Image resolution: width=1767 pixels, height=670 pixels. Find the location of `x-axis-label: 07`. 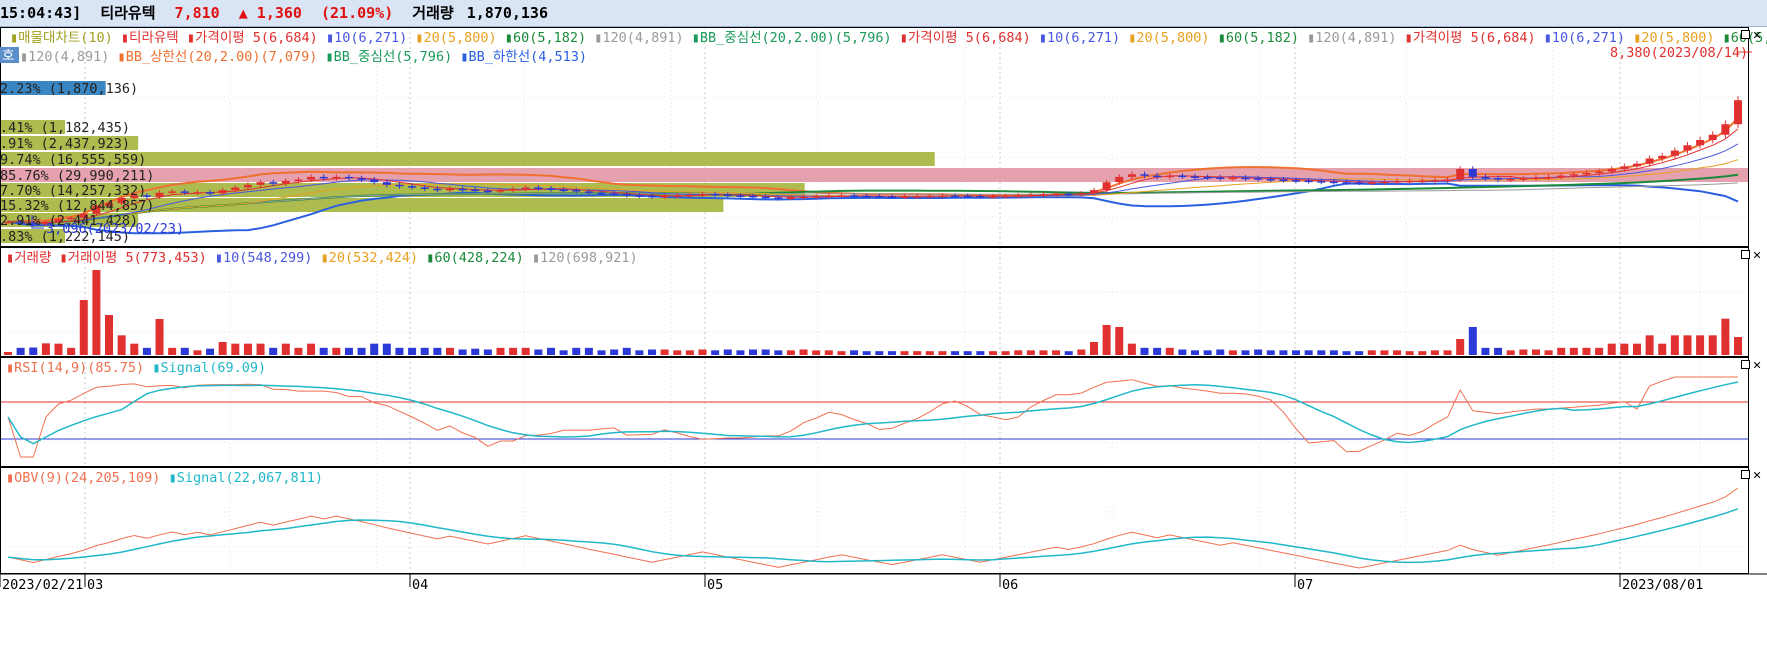

x-axis-label: 07 is located at coordinates (1305, 585).